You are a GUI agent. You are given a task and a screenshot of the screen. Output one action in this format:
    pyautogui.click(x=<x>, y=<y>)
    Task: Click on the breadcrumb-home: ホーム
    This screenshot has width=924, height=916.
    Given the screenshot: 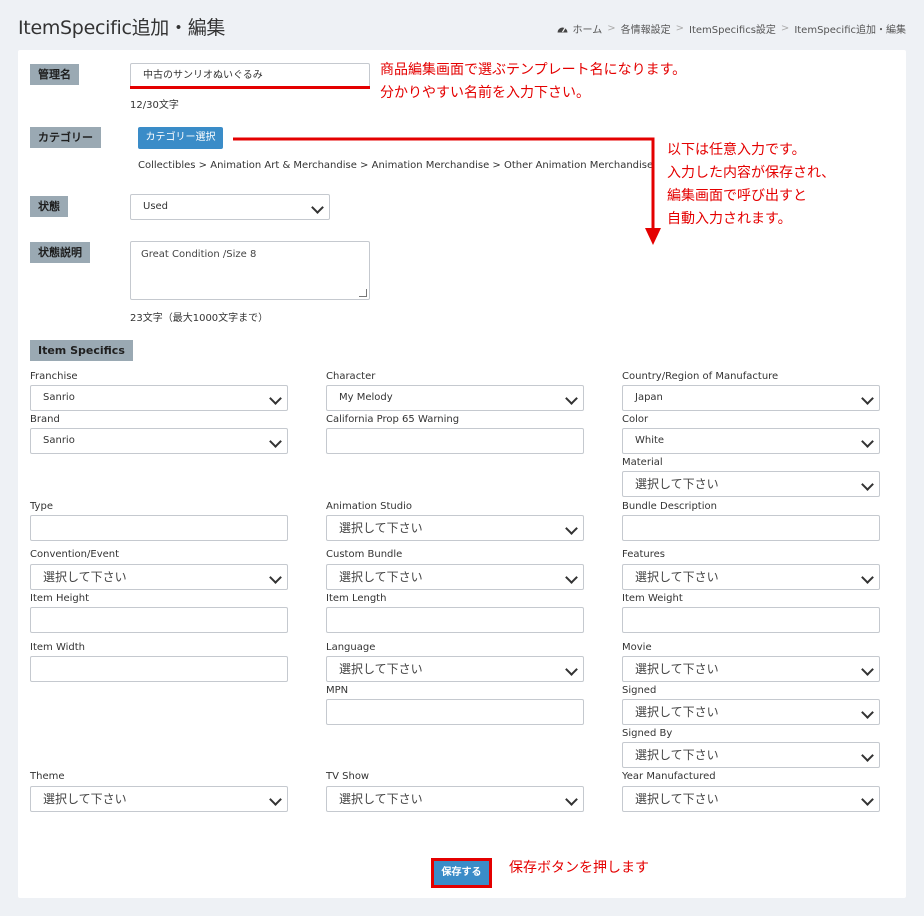 What is the action you would take?
    pyautogui.click(x=588, y=28)
    